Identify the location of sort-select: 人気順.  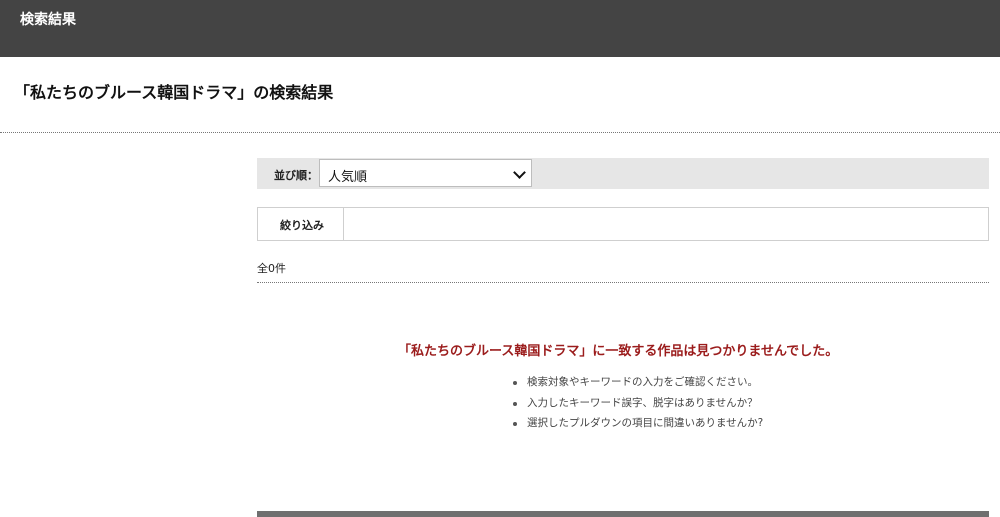
(425, 173).